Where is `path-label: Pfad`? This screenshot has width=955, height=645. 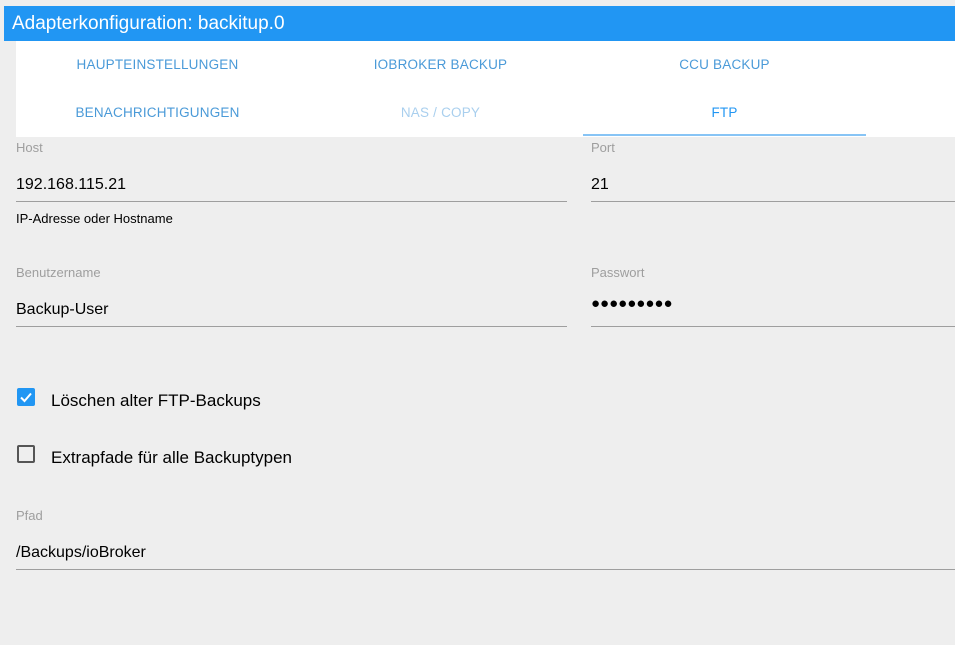 path-label: Pfad is located at coordinates (29, 515).